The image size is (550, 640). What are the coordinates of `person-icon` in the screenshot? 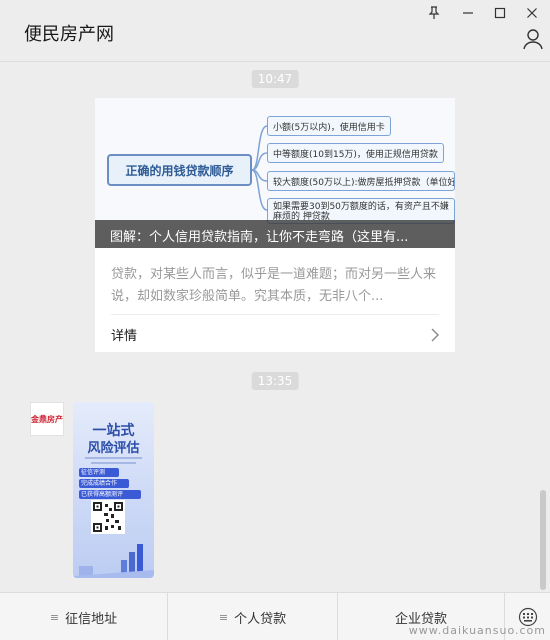 It's located at (533, 39).